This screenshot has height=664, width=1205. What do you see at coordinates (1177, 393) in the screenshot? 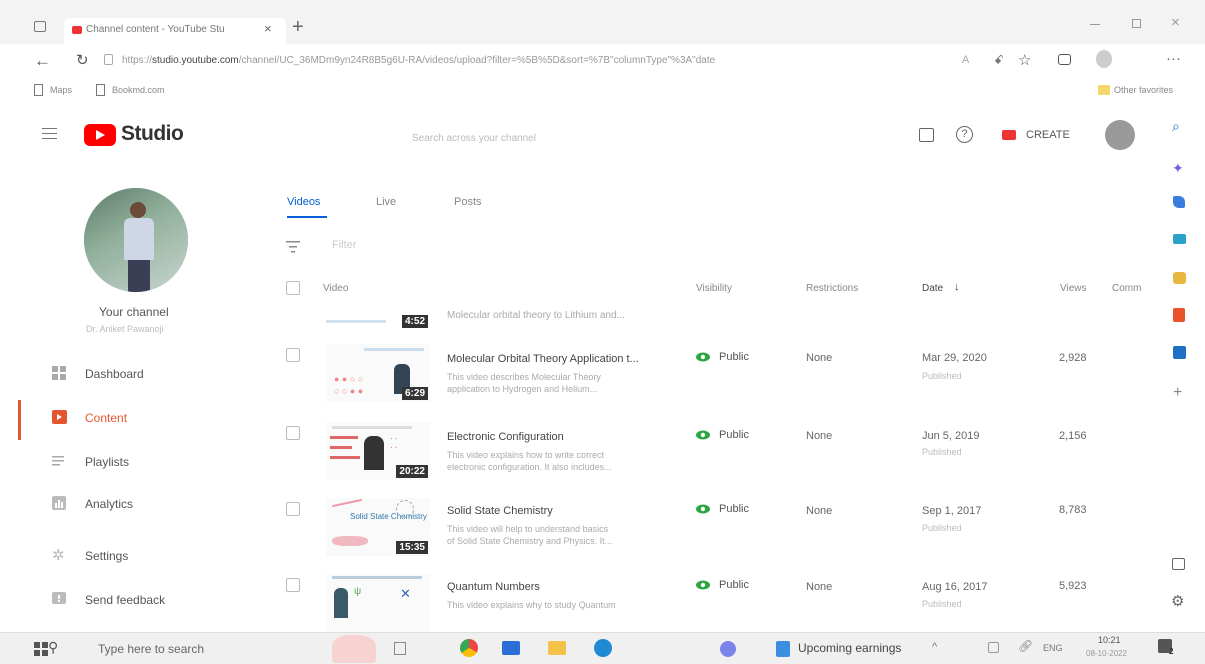
I see `add-icon: +` at bounding box center [1177, 393].